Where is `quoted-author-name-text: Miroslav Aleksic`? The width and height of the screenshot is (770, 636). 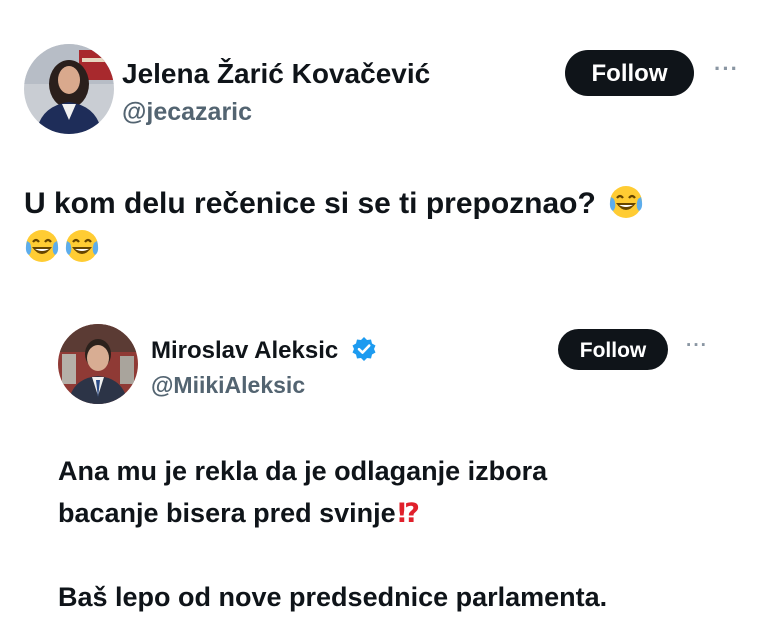 quoted-author-name-text: Miroslav Aleksic is located at coordinates (244, 350).